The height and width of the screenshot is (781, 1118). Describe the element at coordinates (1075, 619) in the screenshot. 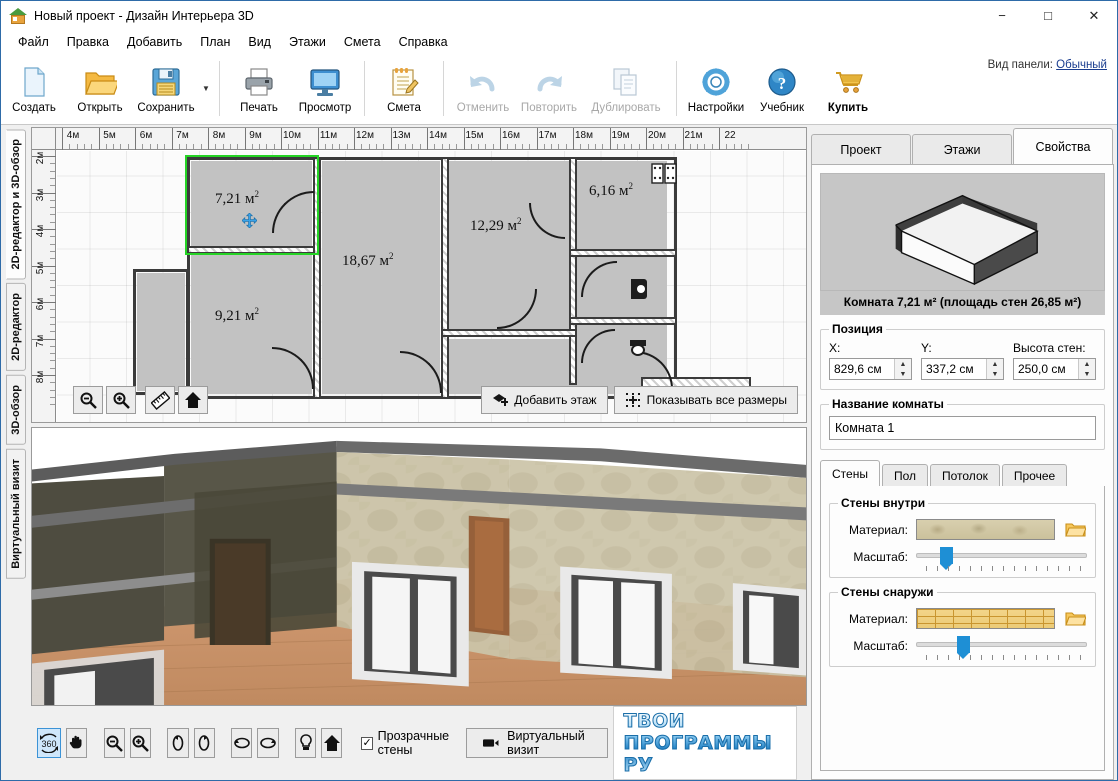

I see `walls-outside-browse-button` at that location.